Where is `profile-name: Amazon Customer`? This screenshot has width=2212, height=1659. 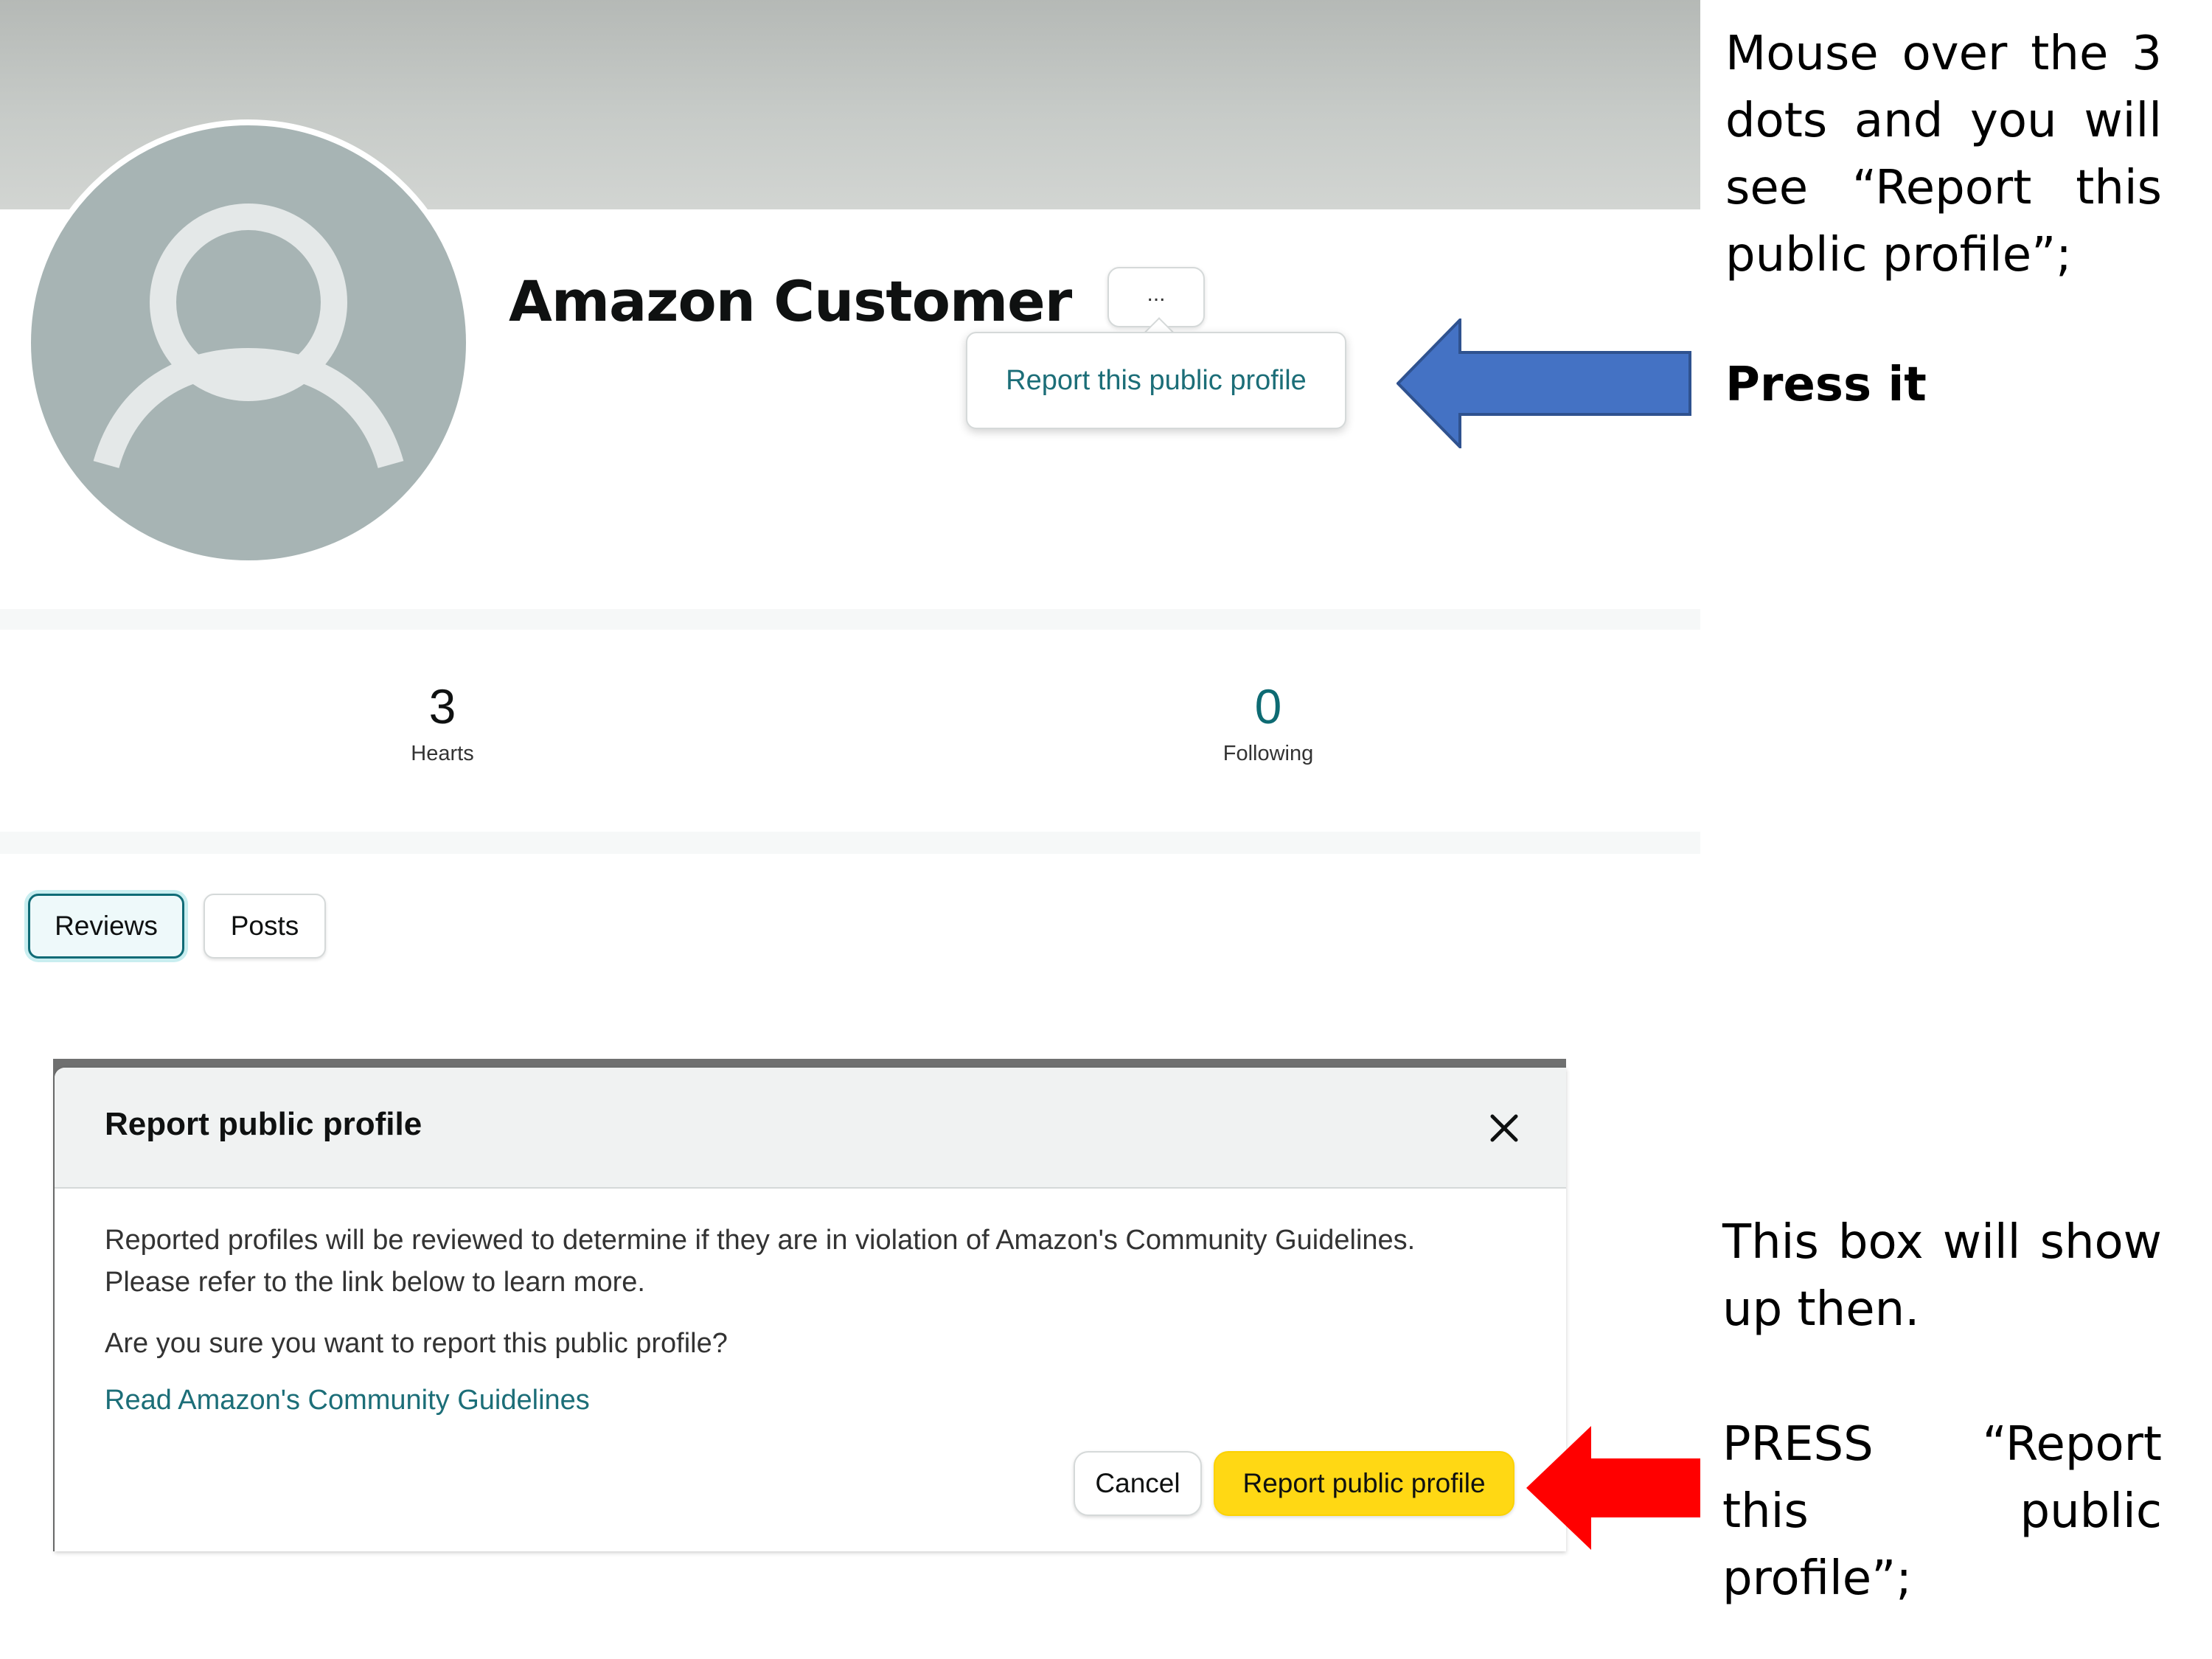 profile-name: Amazon Customer is located at coordinates (790, 301).